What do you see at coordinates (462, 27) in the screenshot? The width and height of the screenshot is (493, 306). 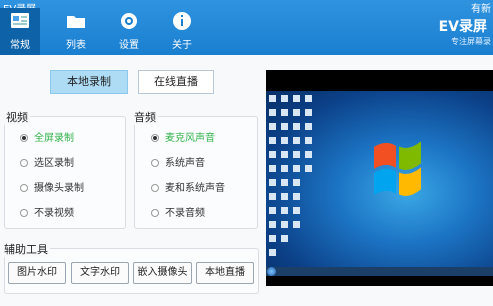 I see `brand-name: EV录屏` at bounding box center [462, 27].